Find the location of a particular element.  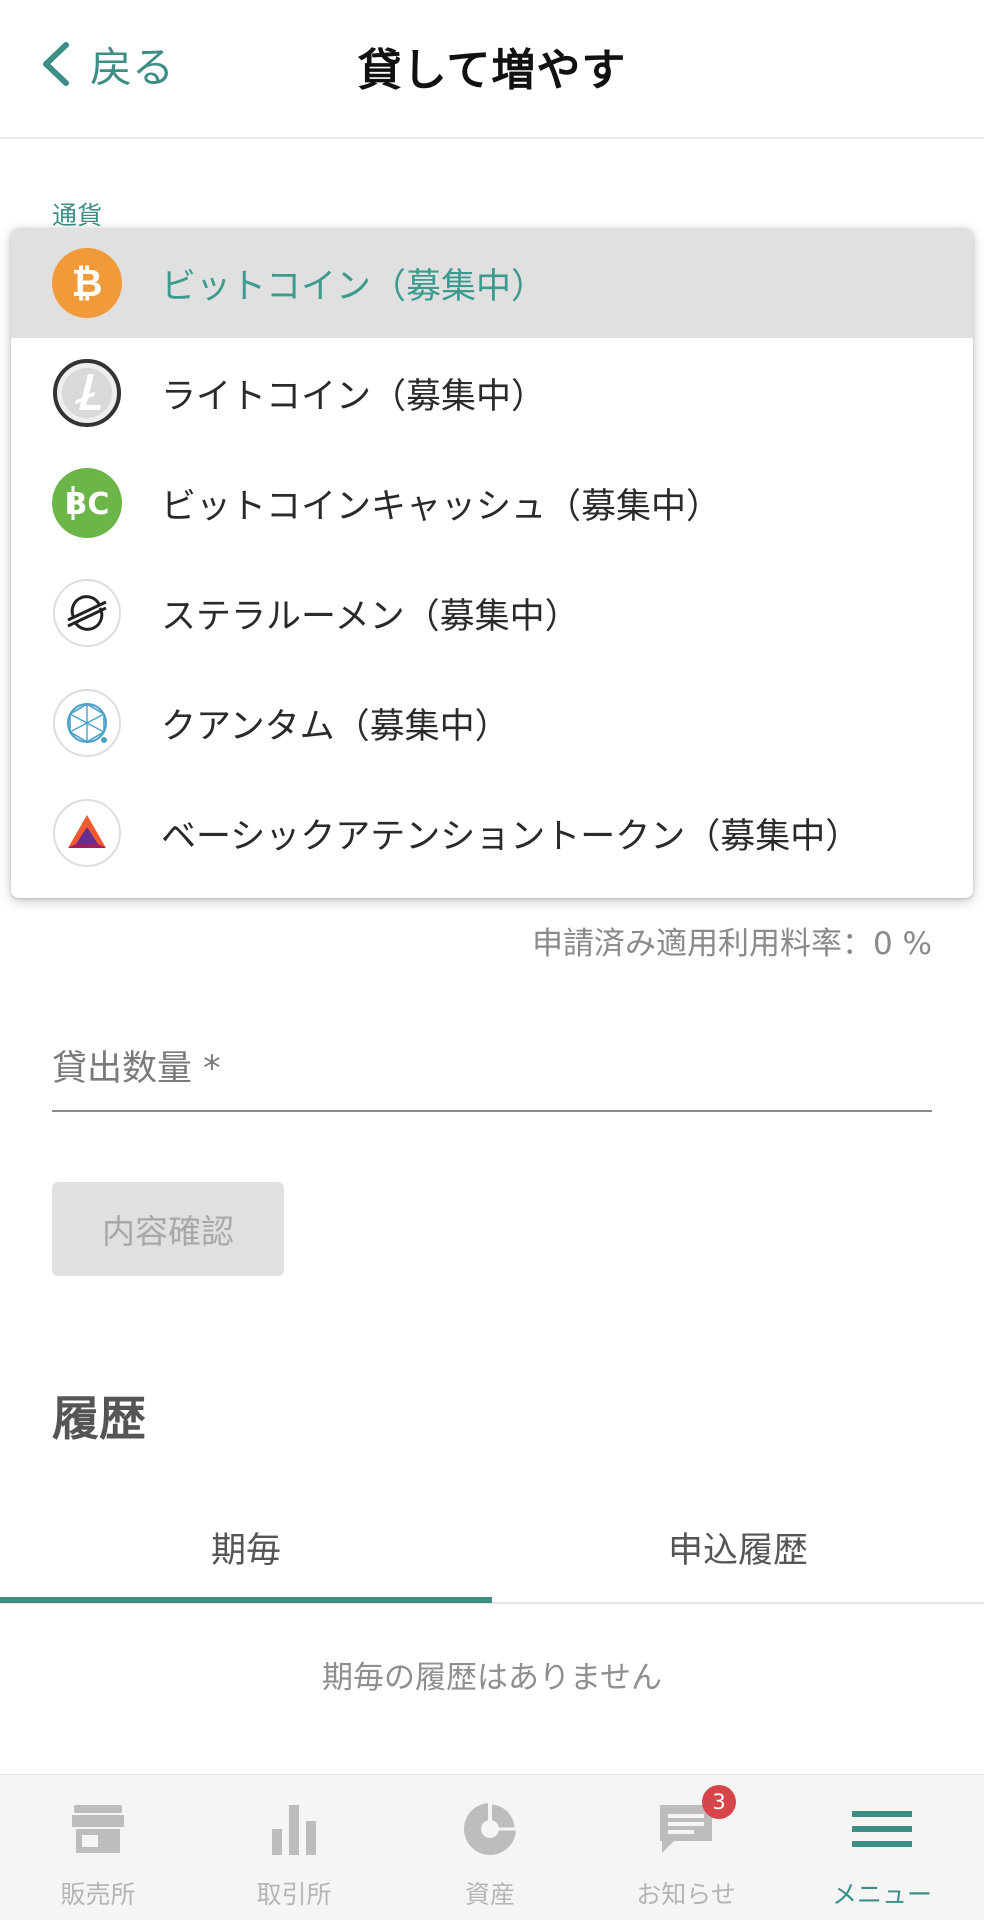

pie-chart-icon is located at coordinates (490, 1829).